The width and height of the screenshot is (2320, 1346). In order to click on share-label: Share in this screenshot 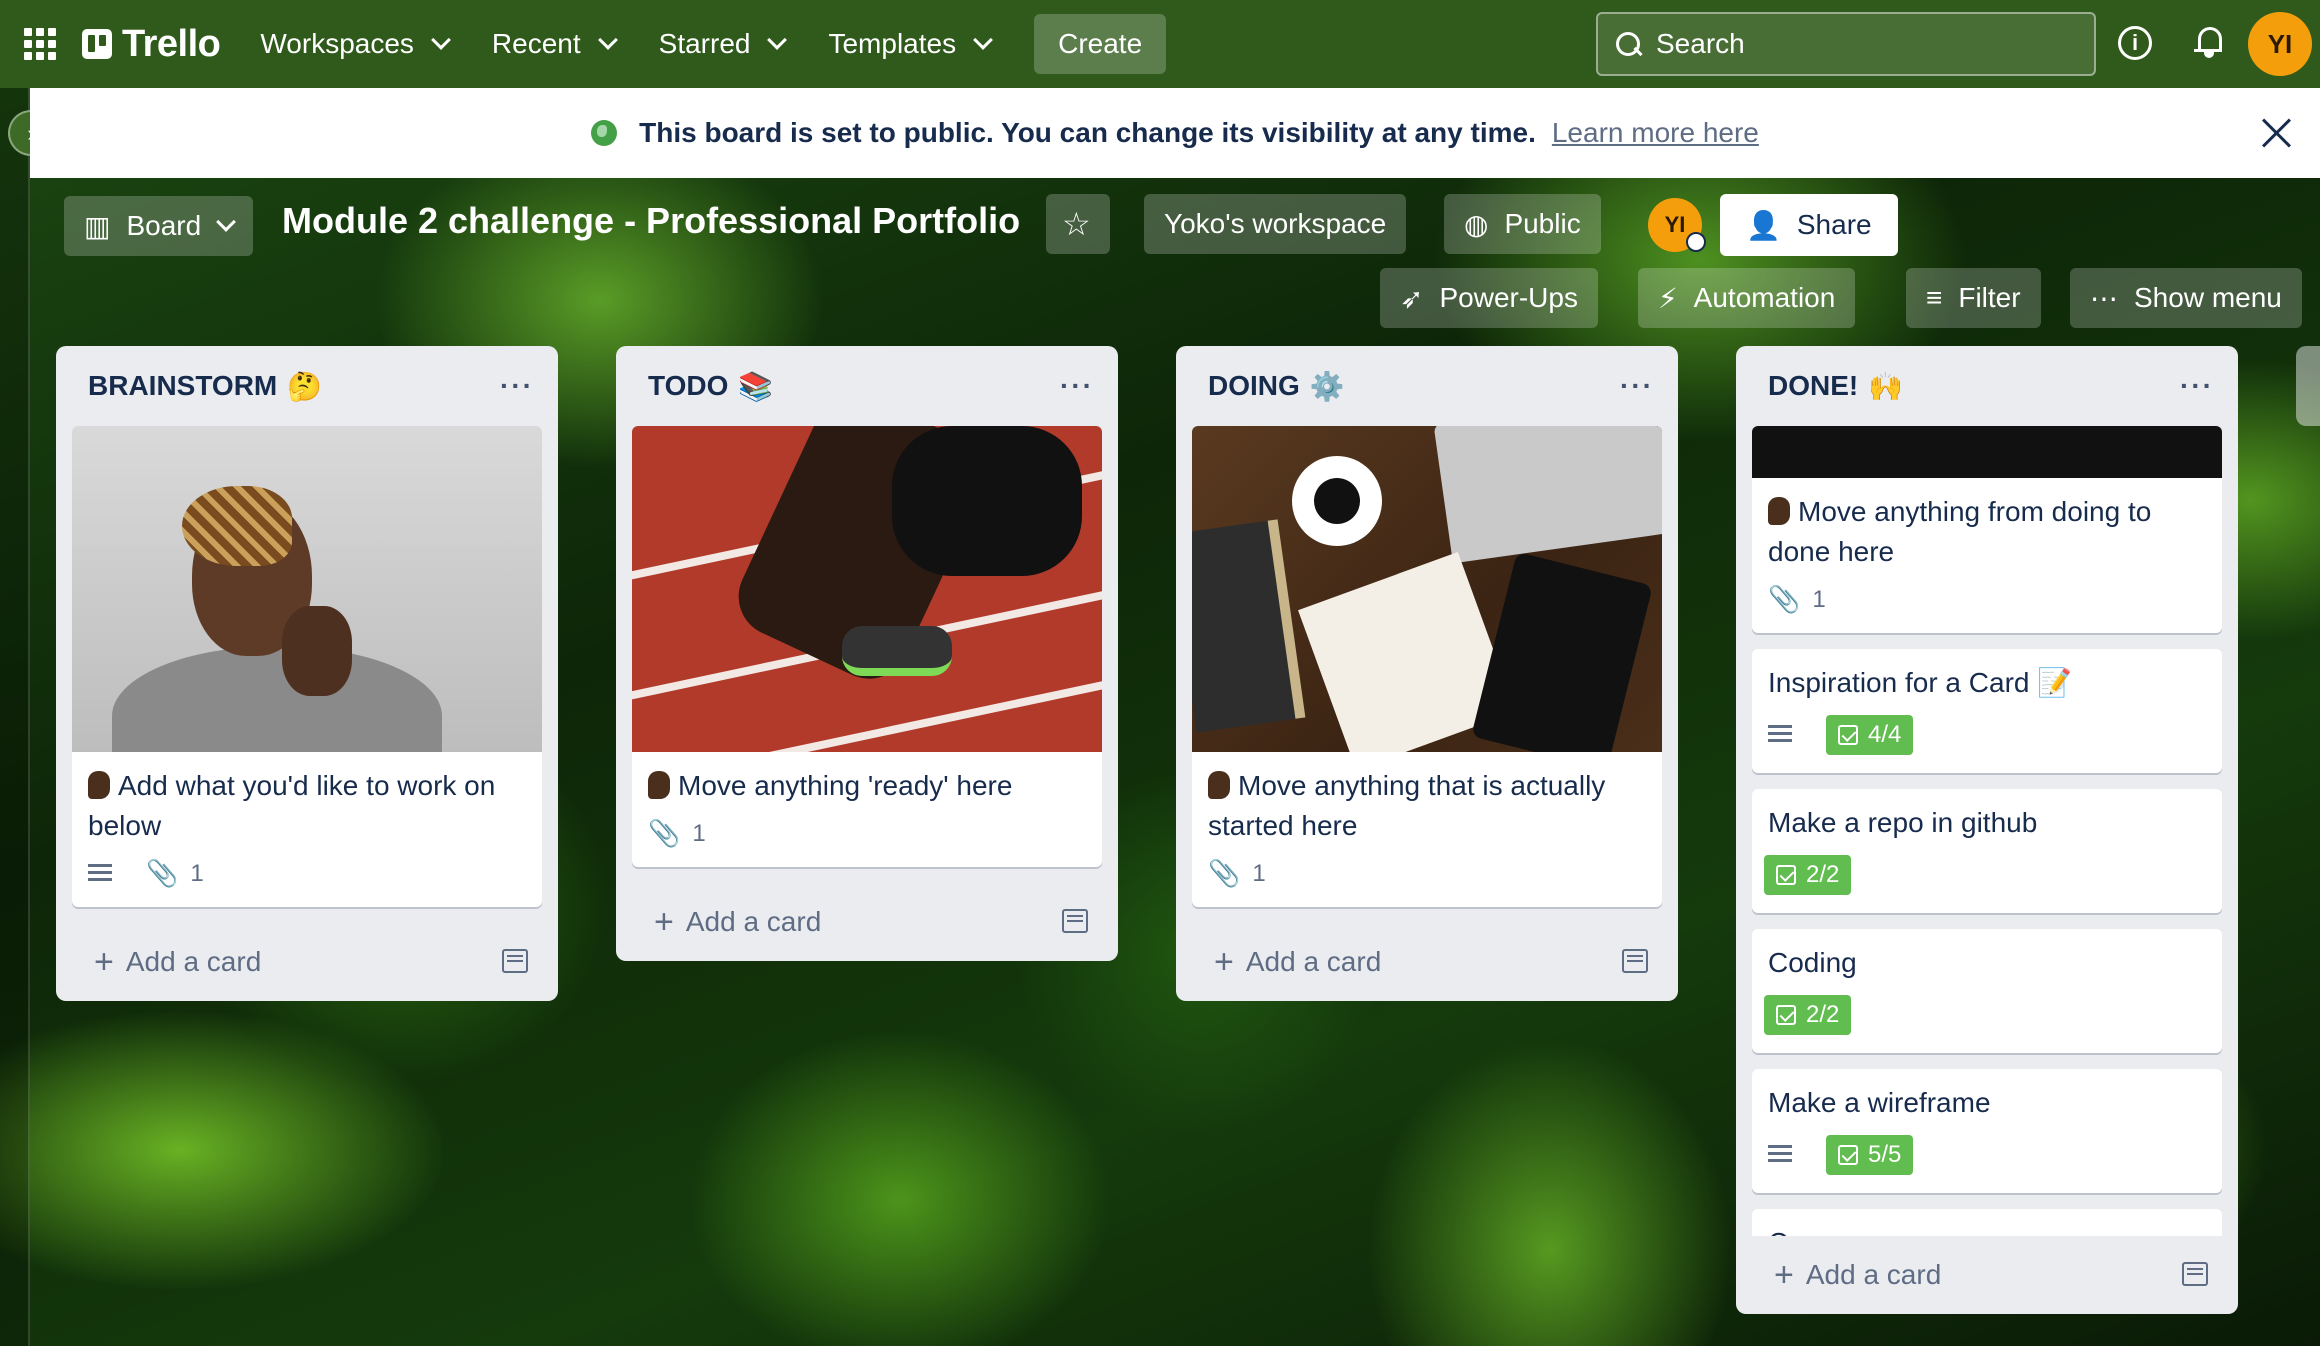, I will do `click(1834, 224)`.